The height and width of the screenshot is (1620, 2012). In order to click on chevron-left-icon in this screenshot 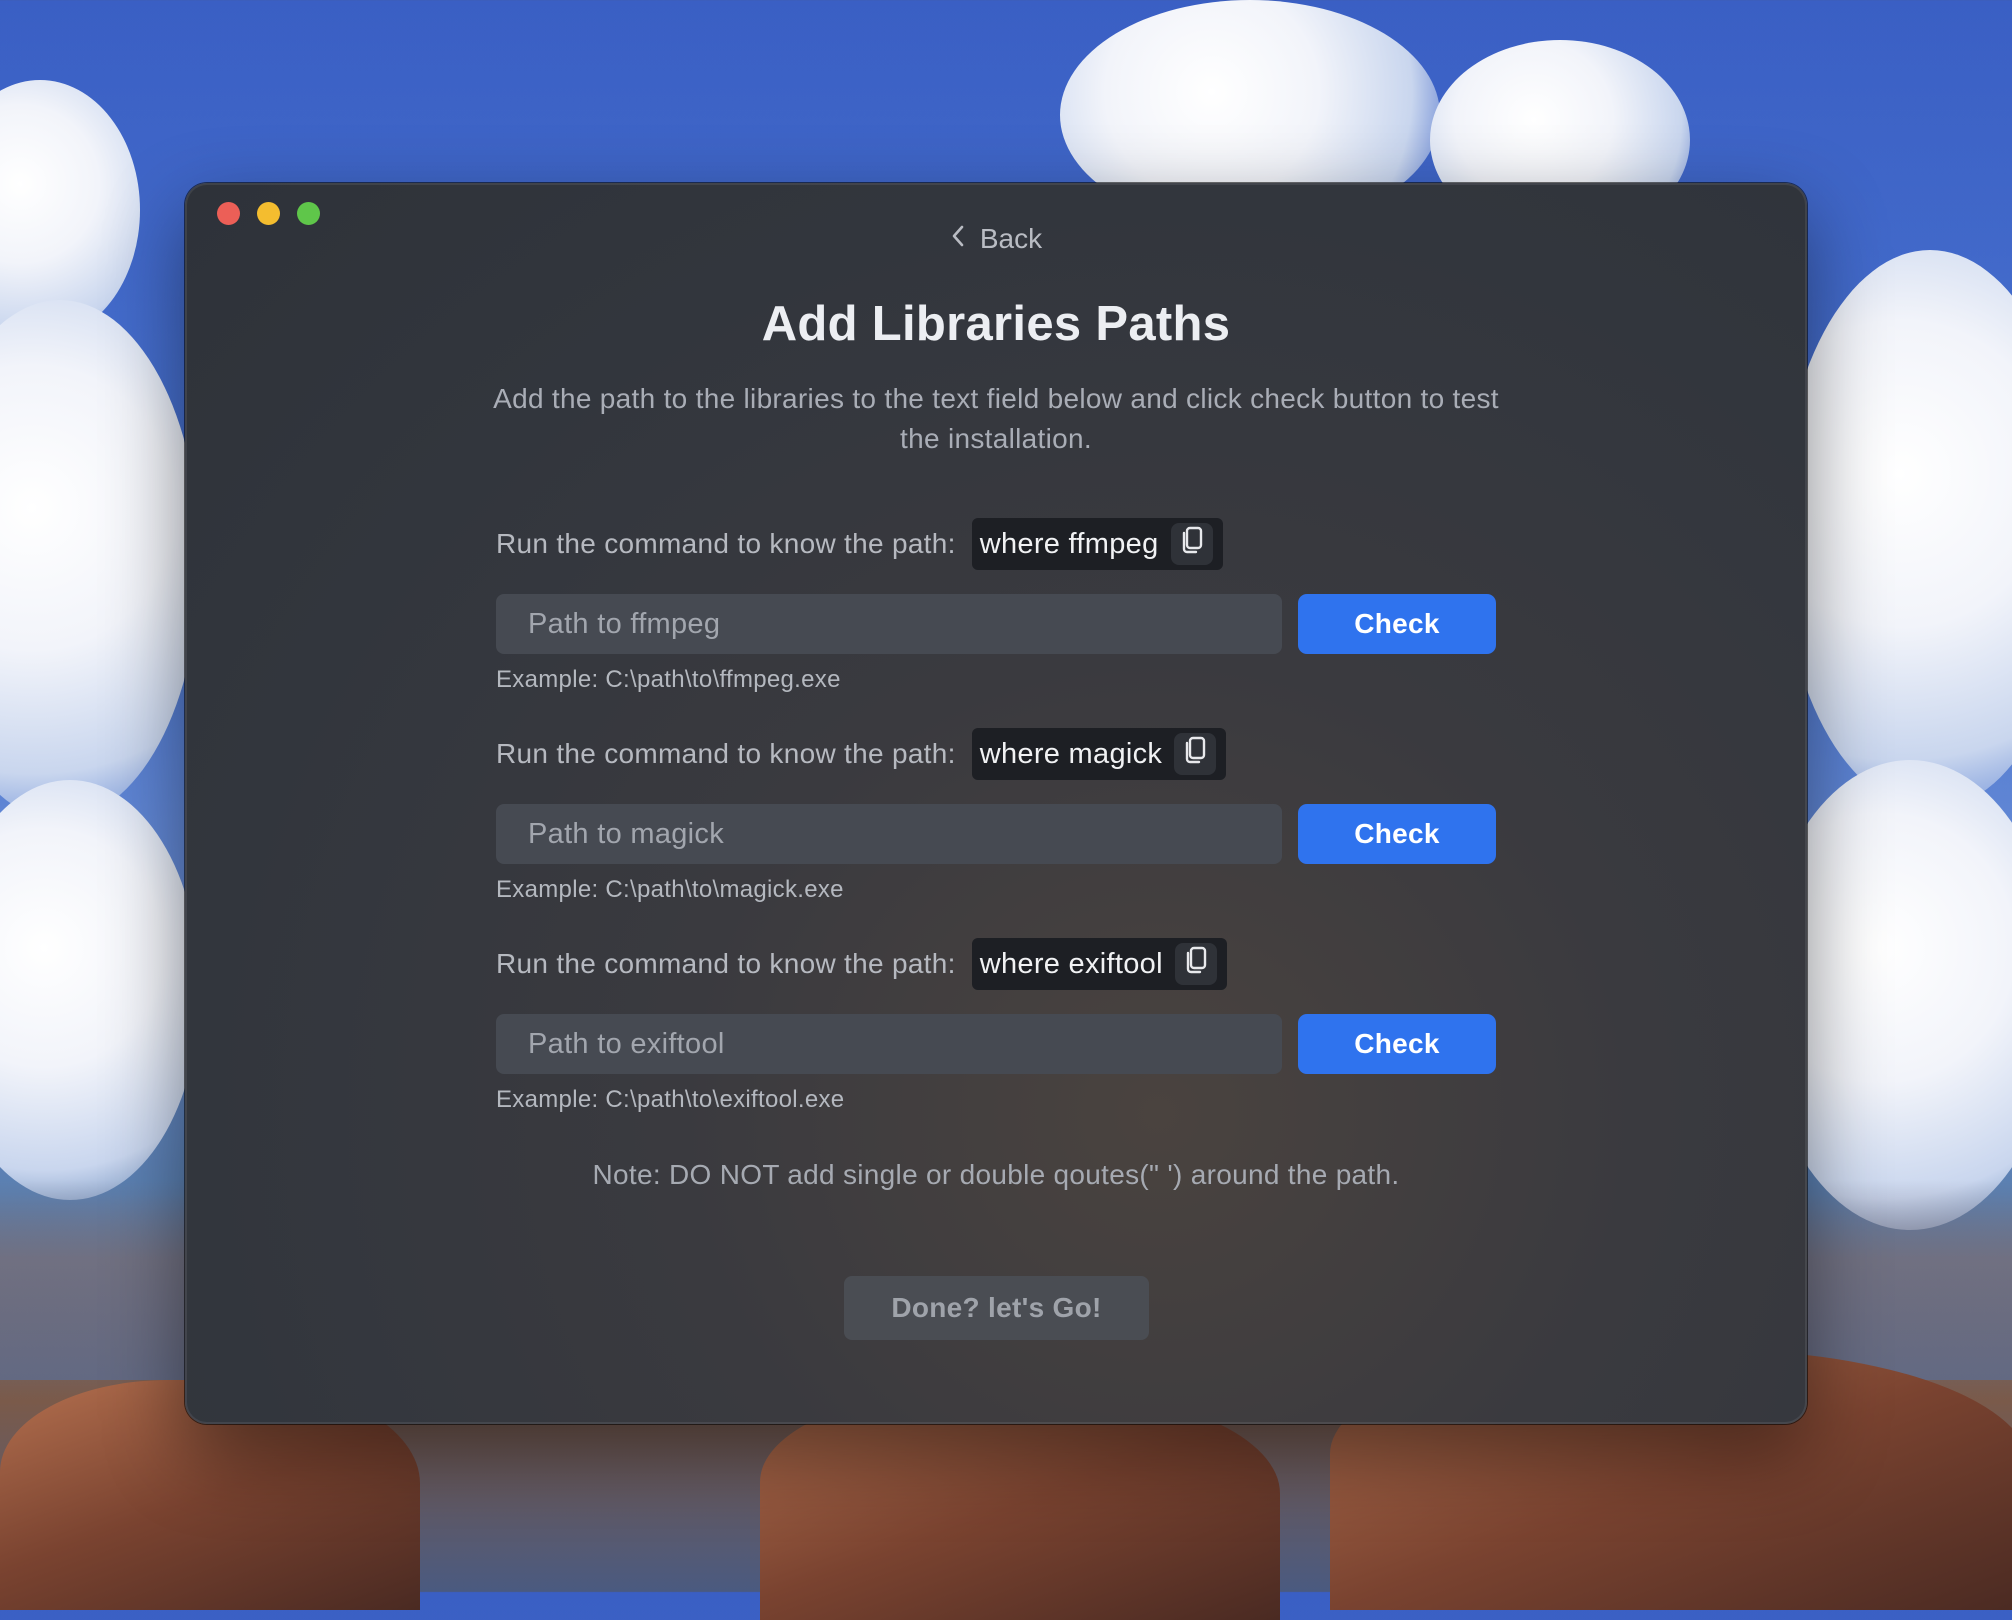, I will do `click(958, 239)`.